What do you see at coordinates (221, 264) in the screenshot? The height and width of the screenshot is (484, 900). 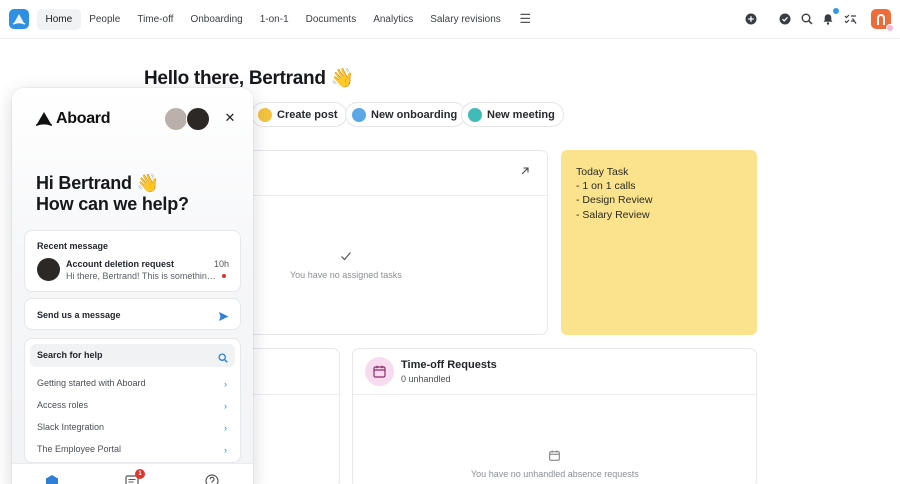 I see `message-time: 10h` at bounding box center [221, 264].